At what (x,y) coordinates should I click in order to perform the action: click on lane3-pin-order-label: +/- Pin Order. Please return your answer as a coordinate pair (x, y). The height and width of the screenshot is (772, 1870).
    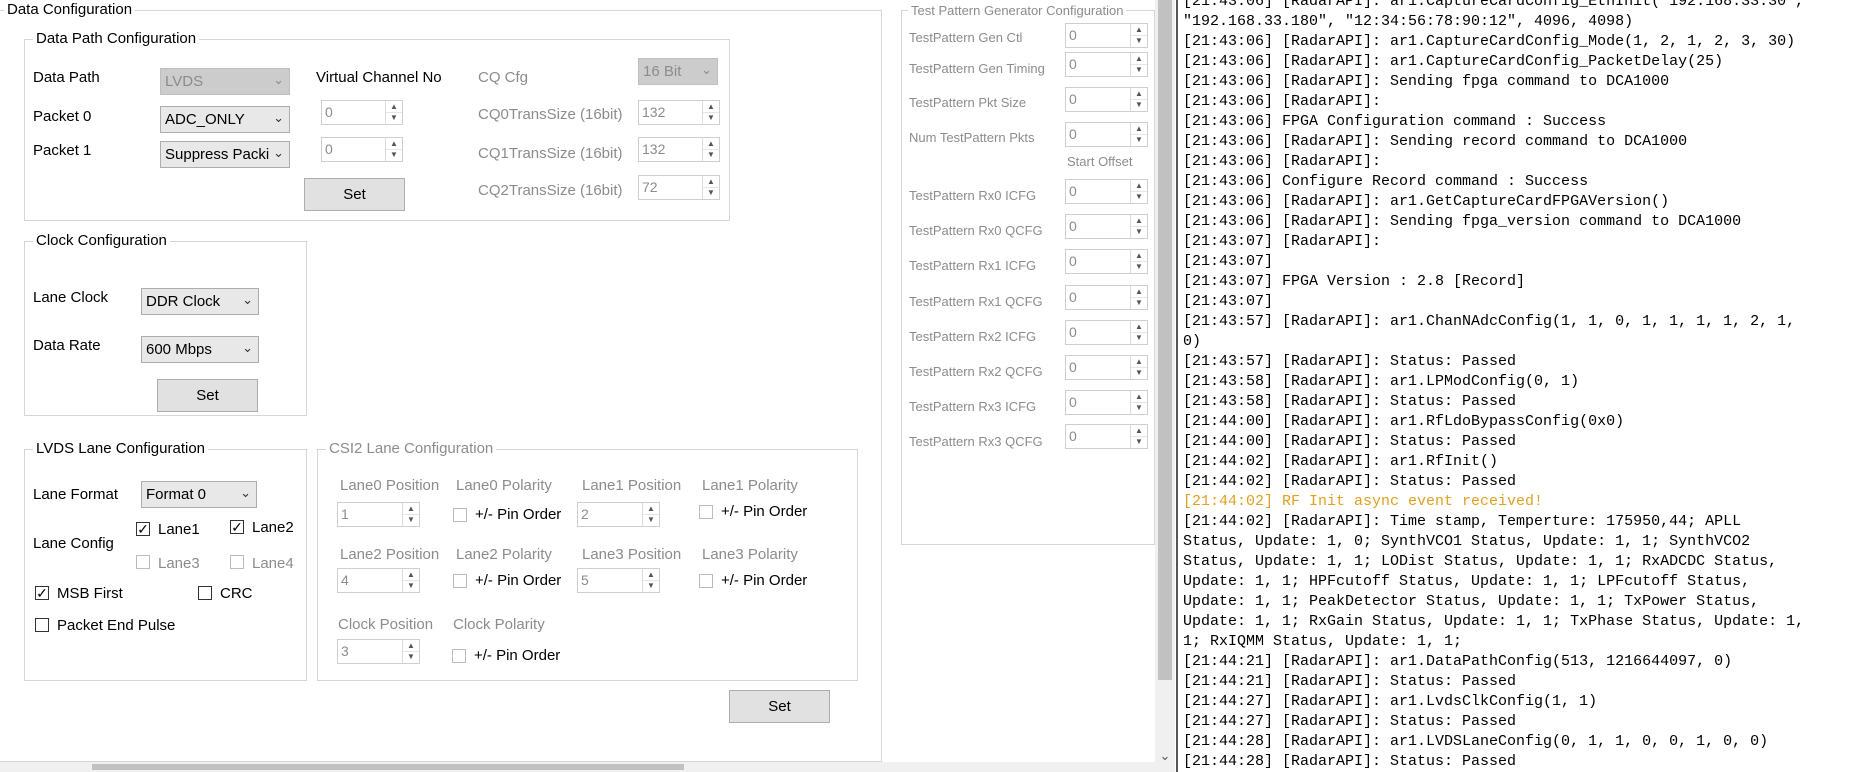
    Looking at the image, I should click on (764, 580).